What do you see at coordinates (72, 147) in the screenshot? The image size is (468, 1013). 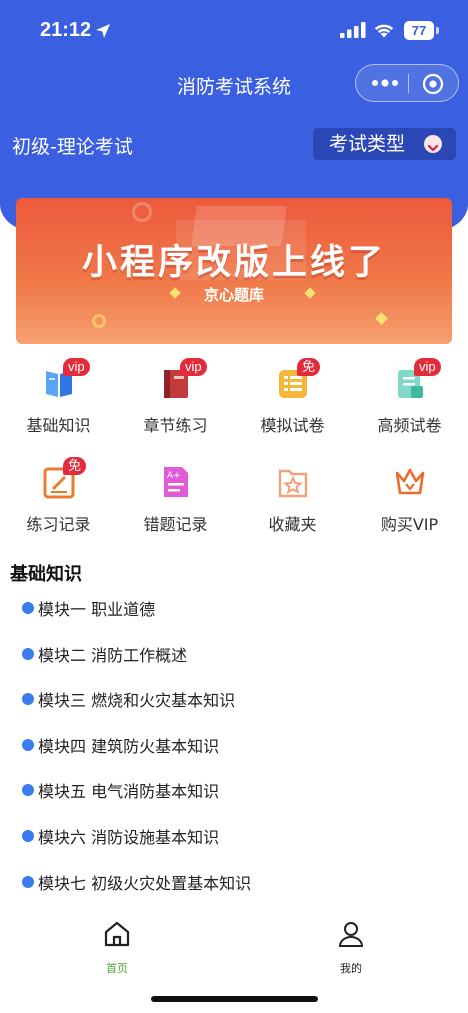 I see `exam-level-title: 初级-理论考试` at bounding box center [72, 147].